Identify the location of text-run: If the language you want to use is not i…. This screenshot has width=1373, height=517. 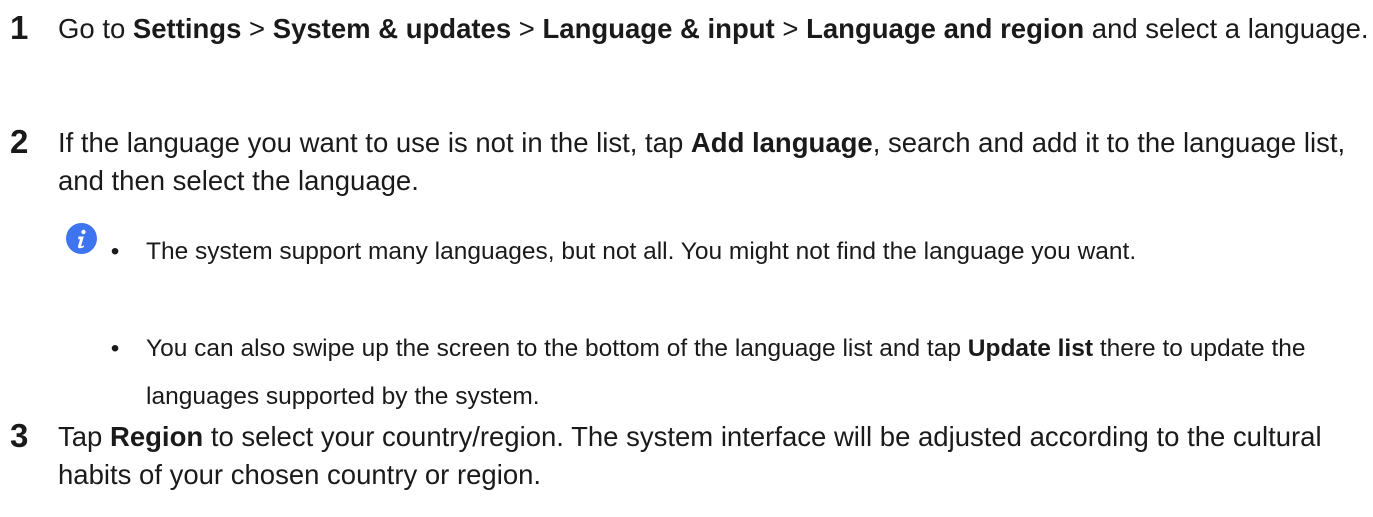
(374, 142).